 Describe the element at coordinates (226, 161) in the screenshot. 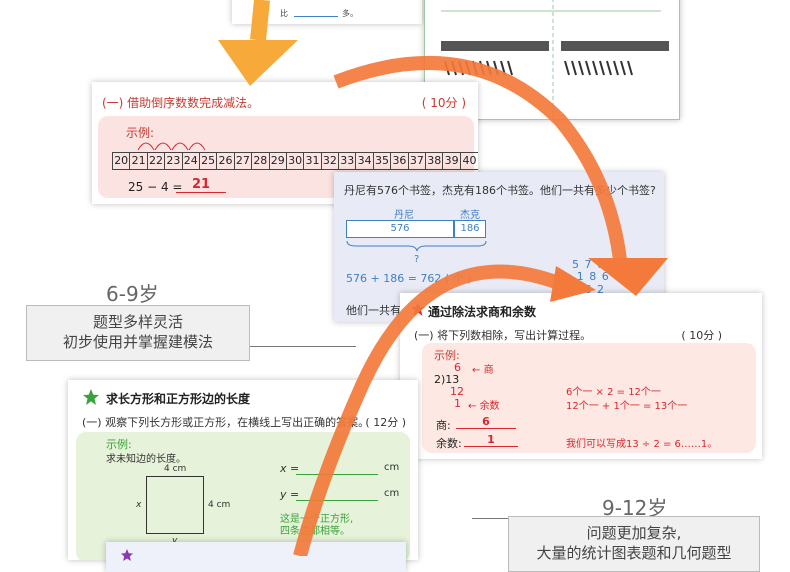

I see `number-line-cell: 26` at that location.